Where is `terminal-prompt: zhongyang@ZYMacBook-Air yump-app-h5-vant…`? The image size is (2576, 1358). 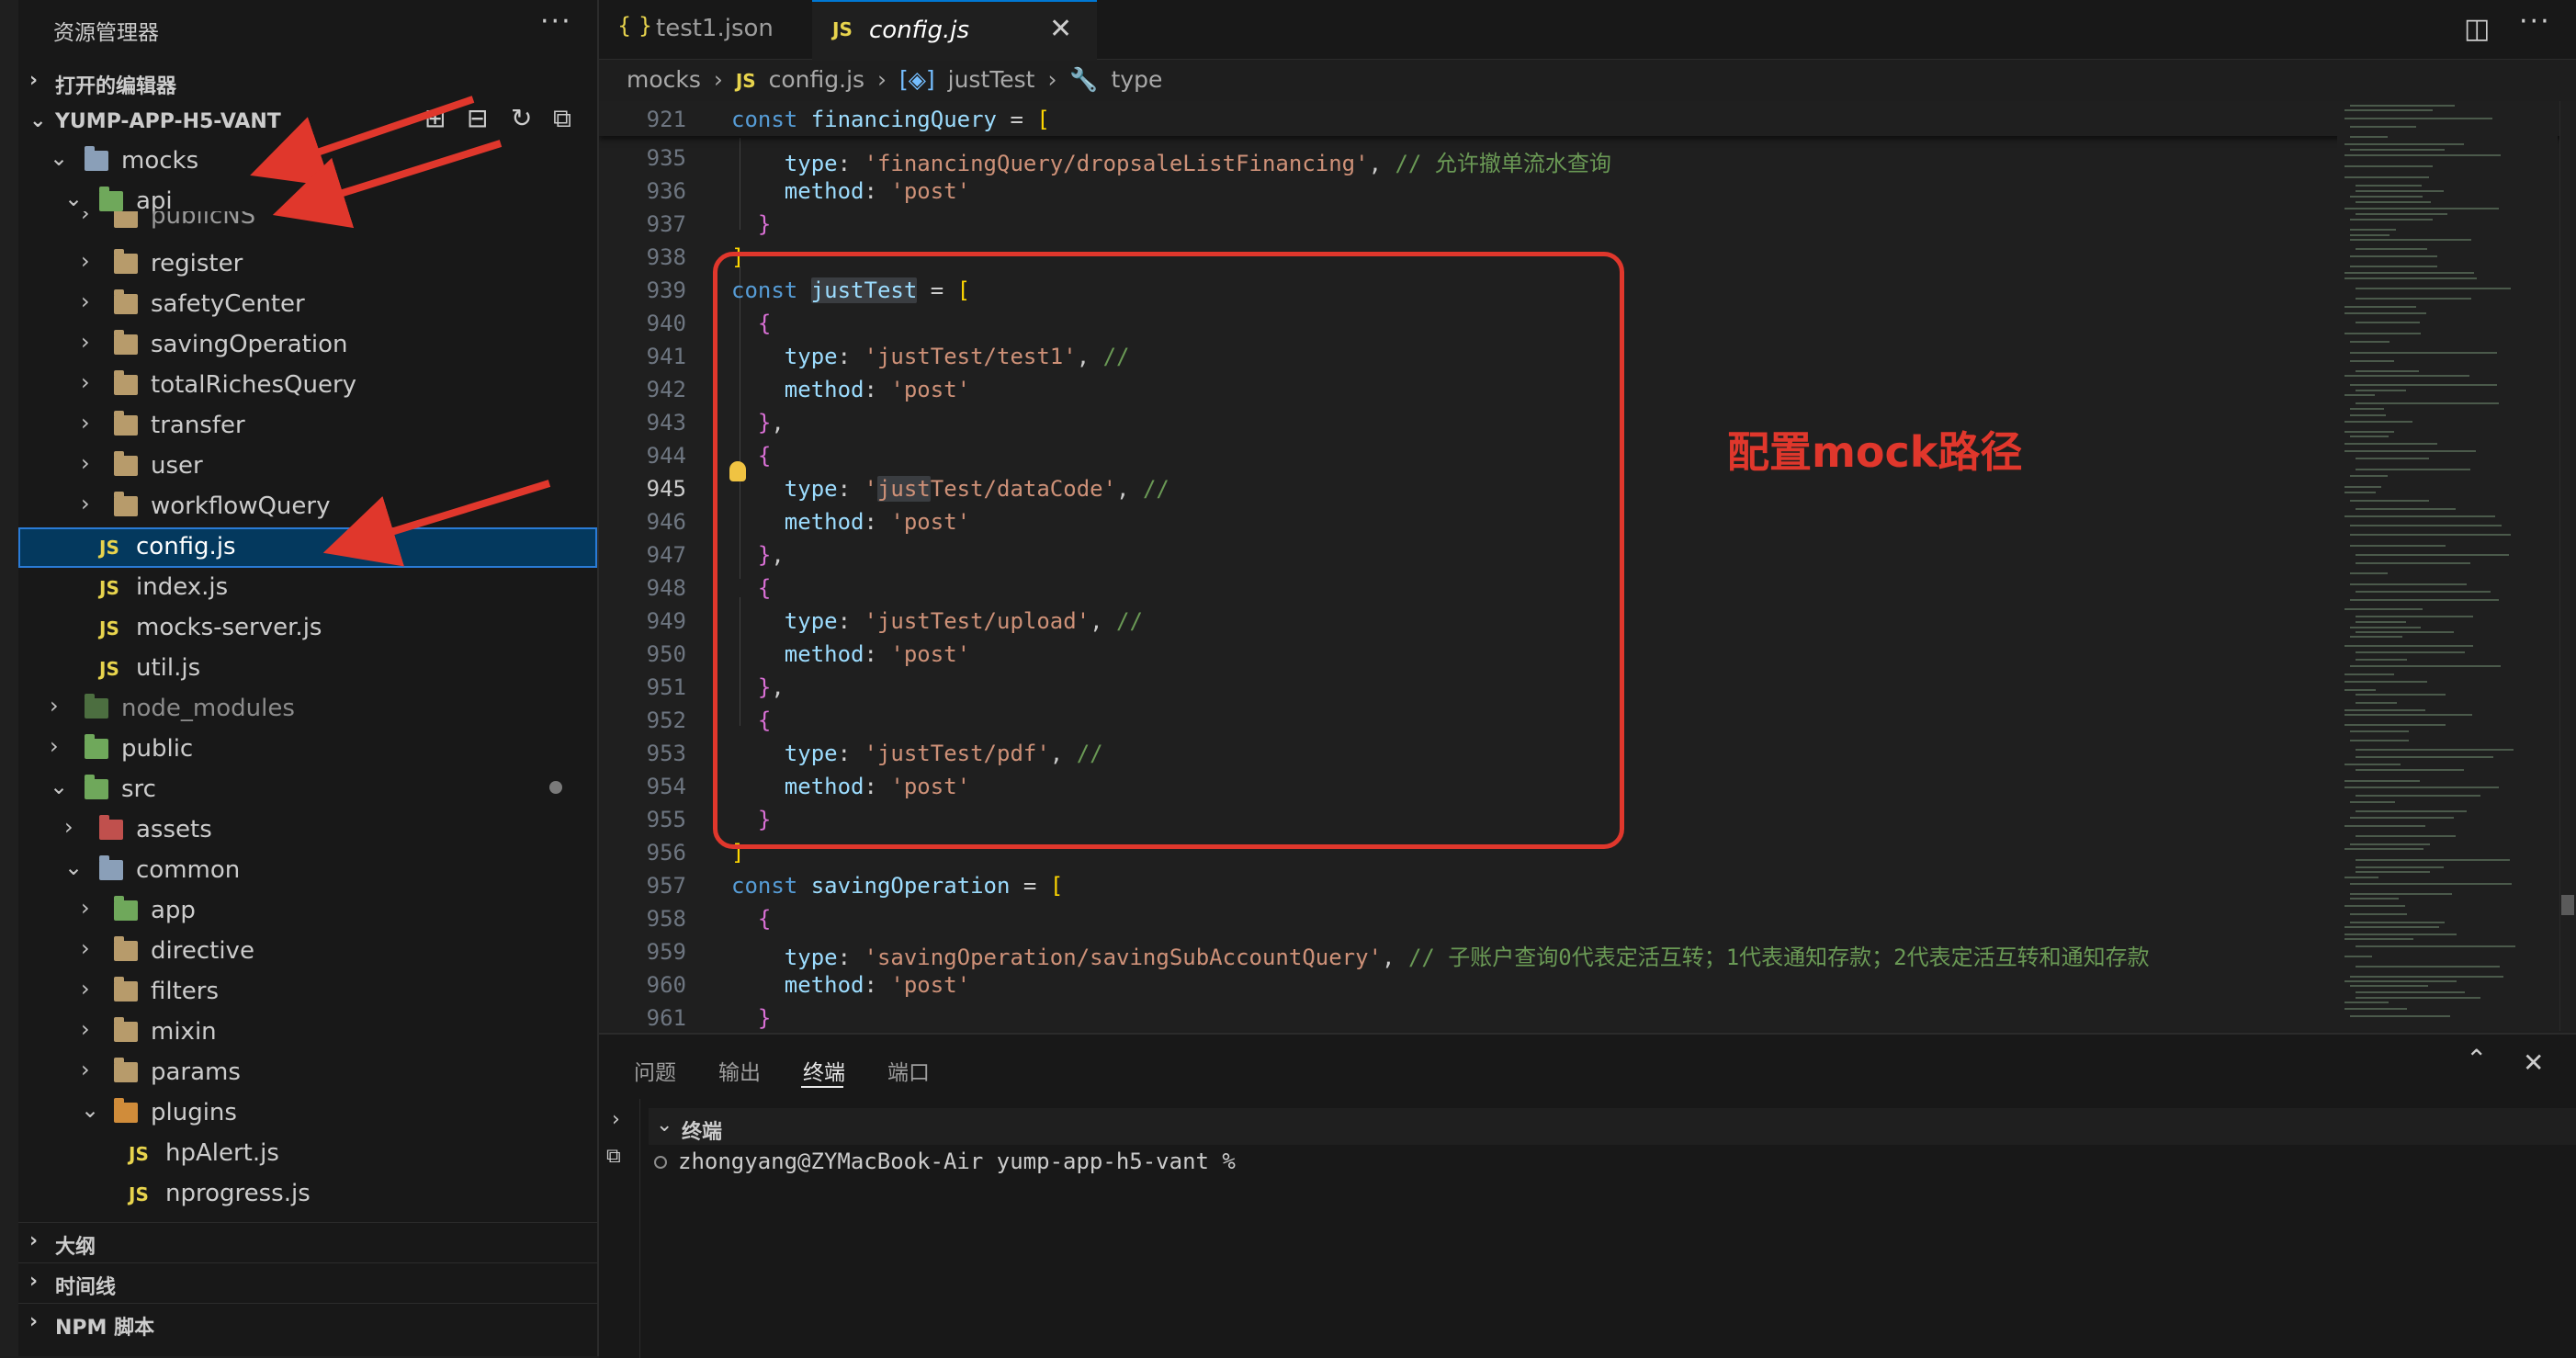 terminal-prompt: zhongyang@ZYMacBook-Air yump-app-h5-vant… is located at coordinates (957, 1161).